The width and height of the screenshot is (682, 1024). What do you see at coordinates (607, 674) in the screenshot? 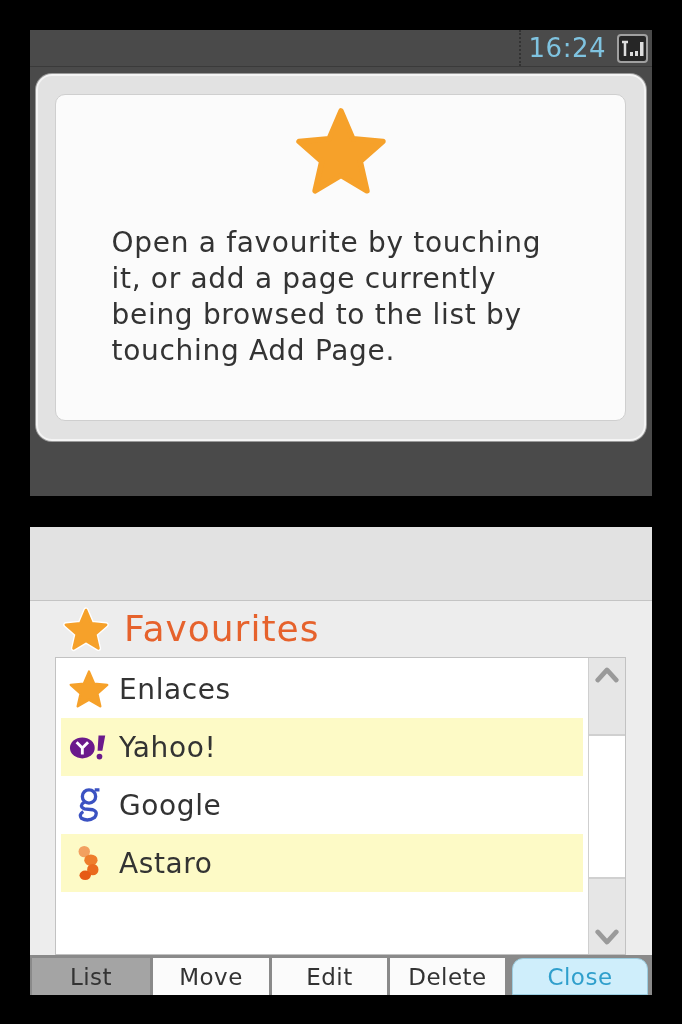
I see `caret-up-icon` at bounding box center [607, 674].